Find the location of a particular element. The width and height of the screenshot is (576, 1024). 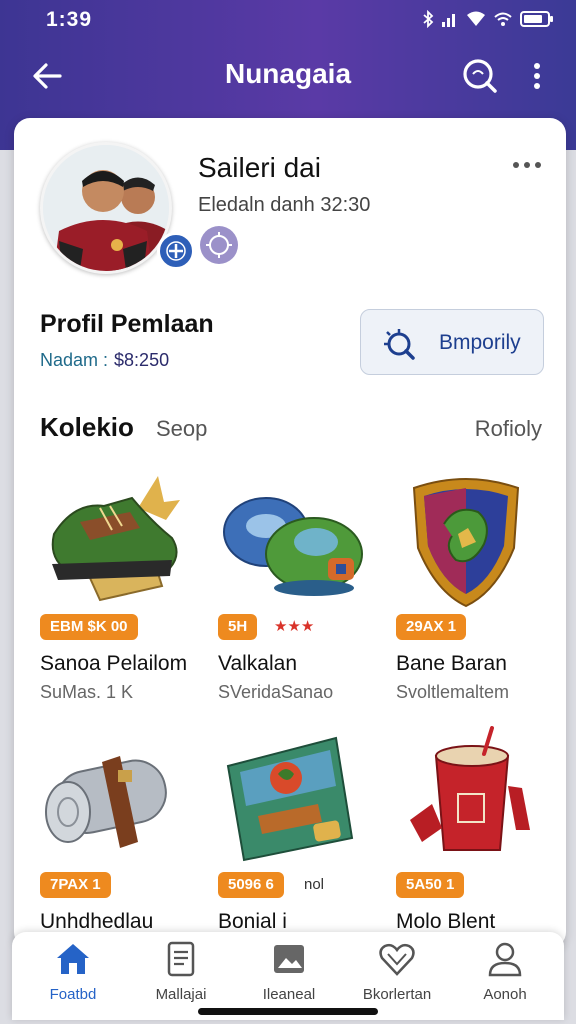

radar-icon is located at coordinates (399, 344).